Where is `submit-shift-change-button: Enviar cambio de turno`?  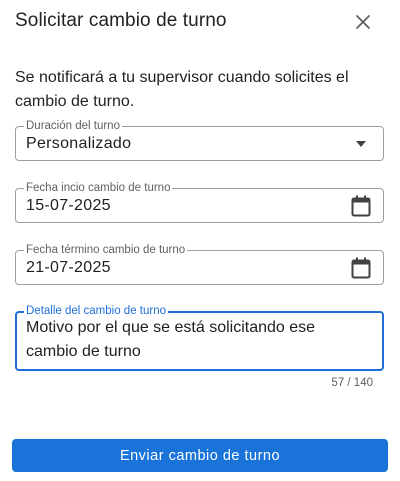 submit-shift-change-button: Enviar cambio de turno is located at coordinates (200, 455).